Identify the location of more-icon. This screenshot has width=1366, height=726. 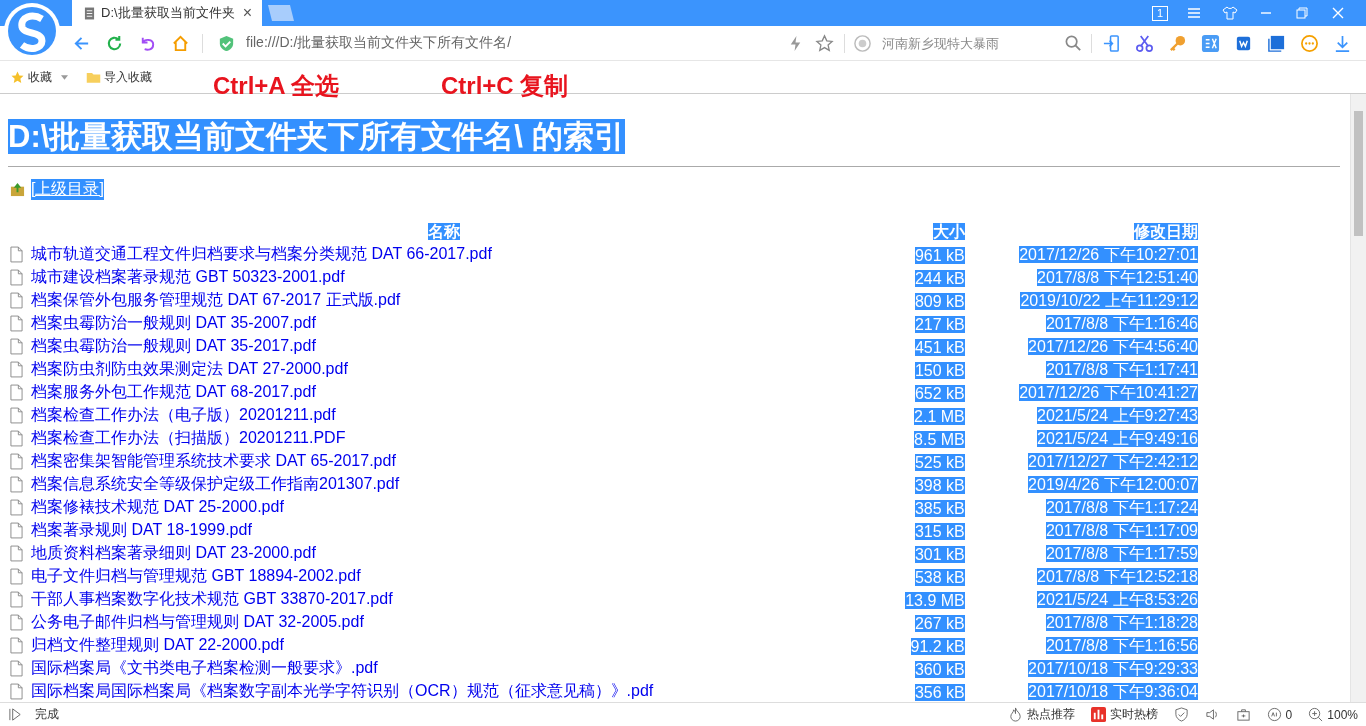
(1309, 43).